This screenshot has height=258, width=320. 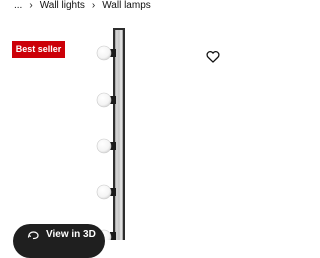 What do you see at coordinates (126, 6) in the screenshot?
I see `breadcrumb-item-wall-lamps: Wall lamps` at bounding box center [126, 6].